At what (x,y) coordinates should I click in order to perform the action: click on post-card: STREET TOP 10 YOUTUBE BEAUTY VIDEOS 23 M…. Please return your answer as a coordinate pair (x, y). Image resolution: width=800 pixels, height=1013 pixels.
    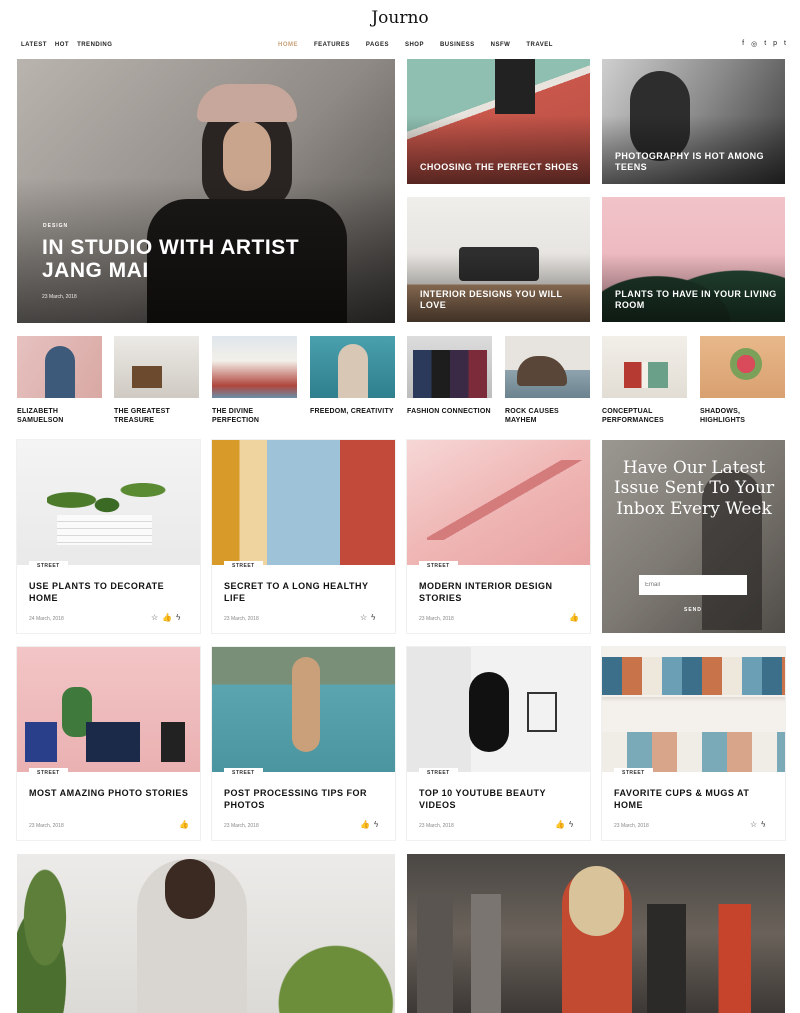
    Looking at the image, I should click on (498, 743).